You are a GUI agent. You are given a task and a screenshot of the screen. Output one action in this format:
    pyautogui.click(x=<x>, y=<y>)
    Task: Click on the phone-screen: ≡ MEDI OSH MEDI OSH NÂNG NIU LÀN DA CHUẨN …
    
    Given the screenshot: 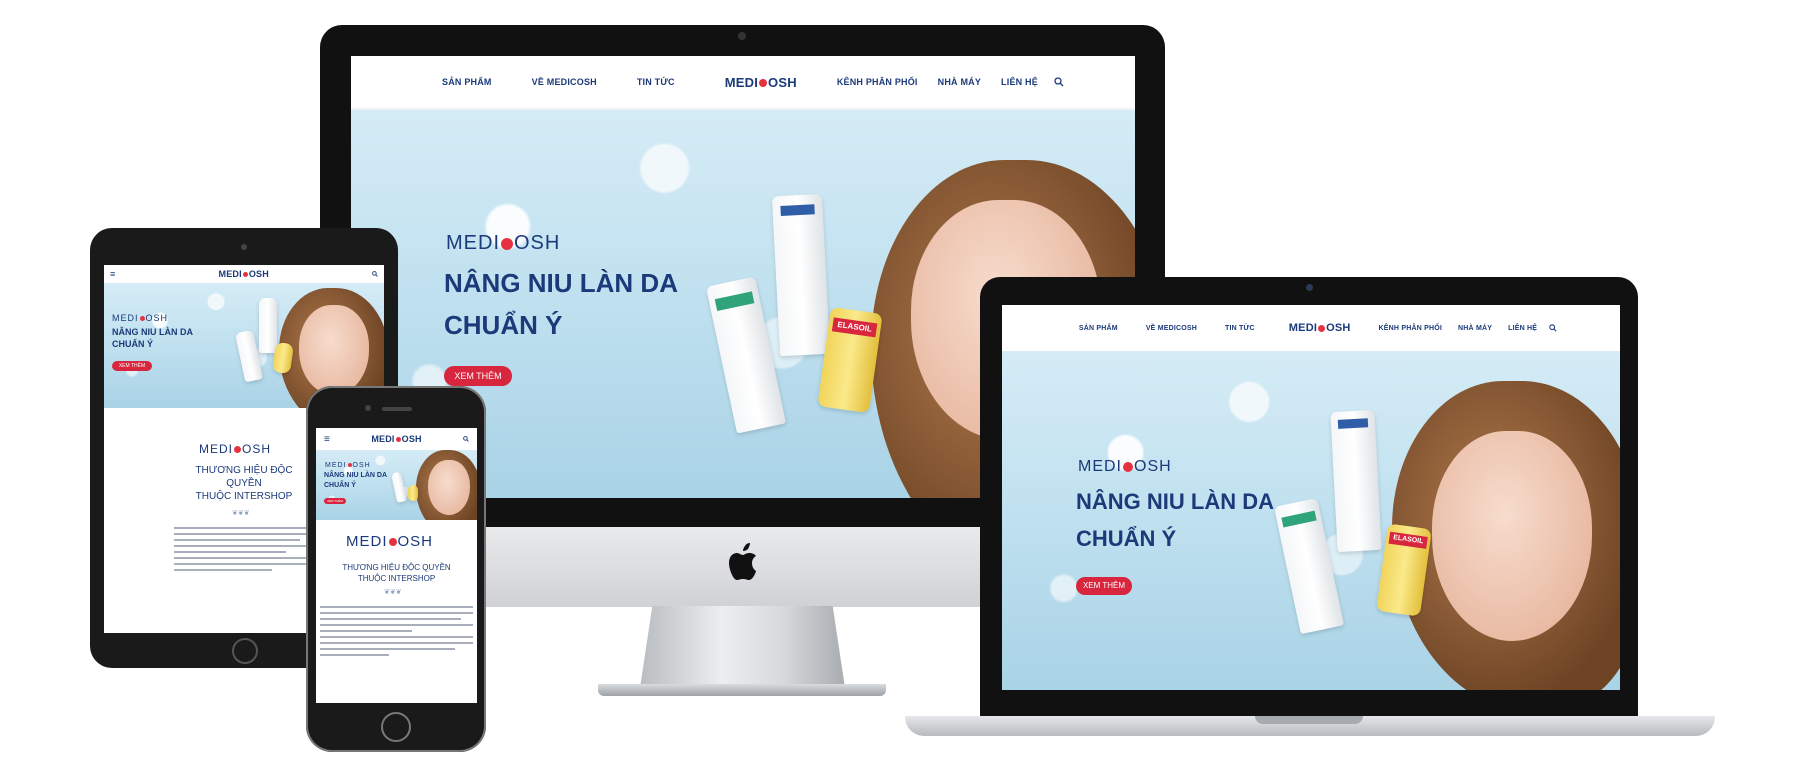 What is the action you would take?
    pyautogui.click(x=396, y=565)
    